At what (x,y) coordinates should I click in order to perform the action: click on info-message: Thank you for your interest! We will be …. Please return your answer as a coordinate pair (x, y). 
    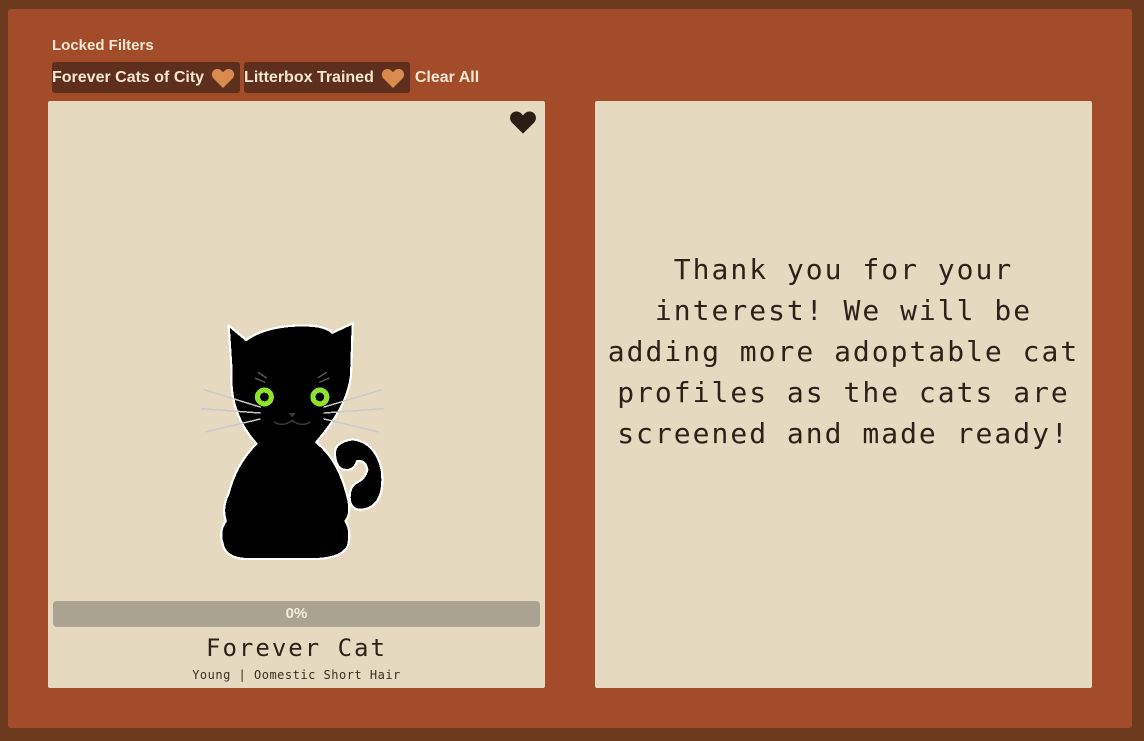
    Looking at the image, I should click on (843, 351).